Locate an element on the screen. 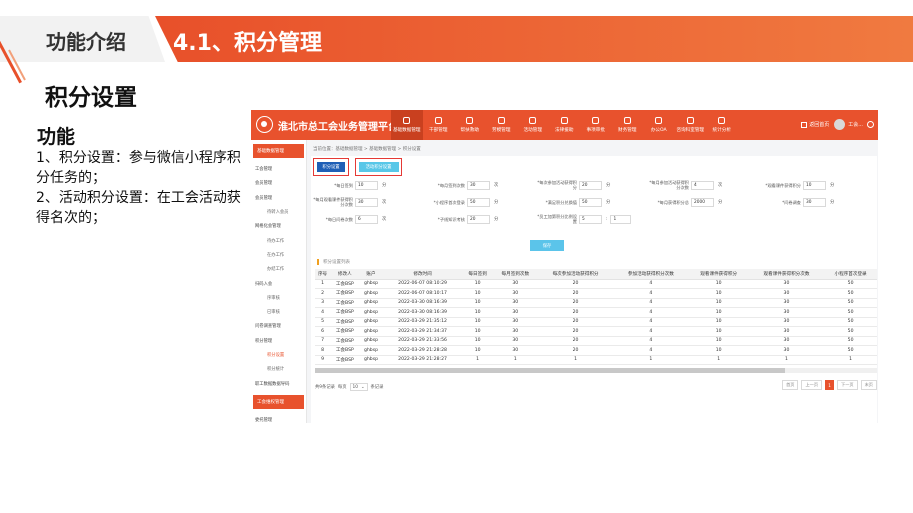 This screenshot has width=913, height=513. column-header: 每次参加活动获得积分 is located at coordinates (575, 274).